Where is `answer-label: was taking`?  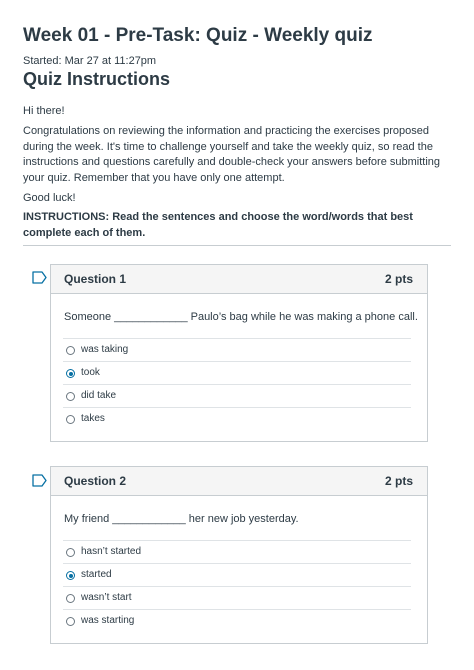
answer-label: was taking is located at coordinates (105, 349).